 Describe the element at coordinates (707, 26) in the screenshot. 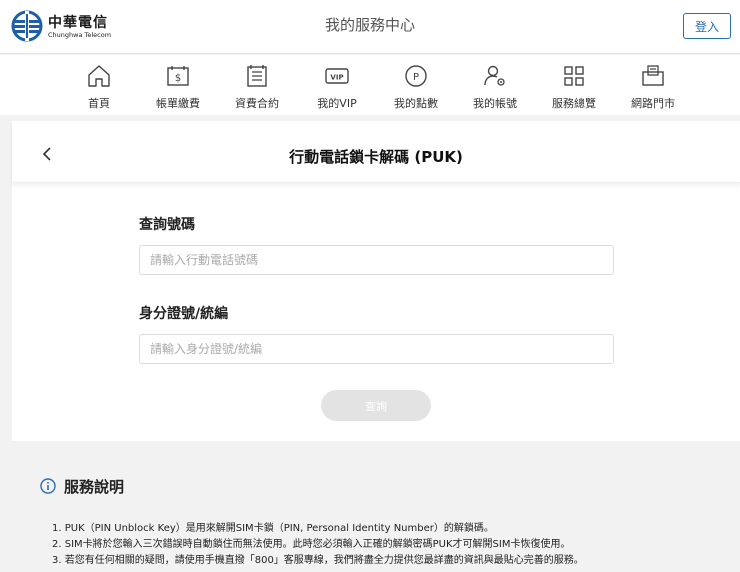

I see `login-button: 登入` at that location.